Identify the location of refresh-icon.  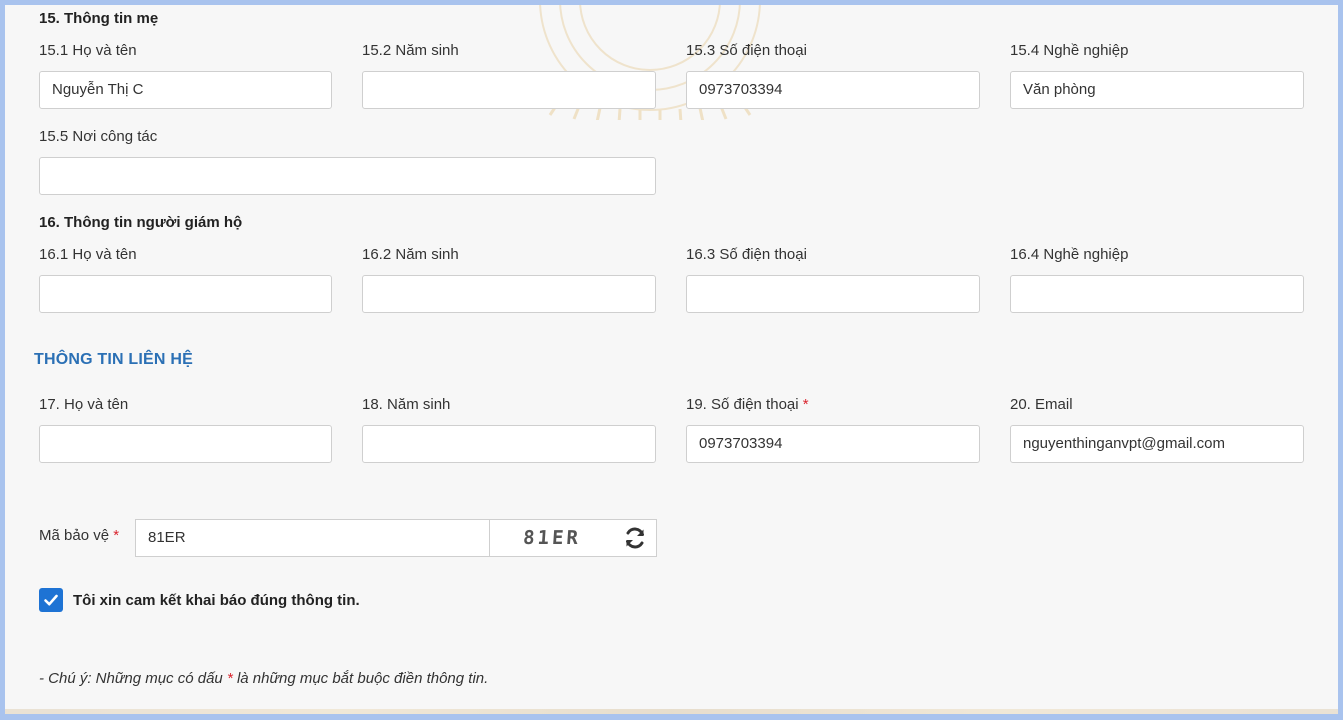
(635, 538).